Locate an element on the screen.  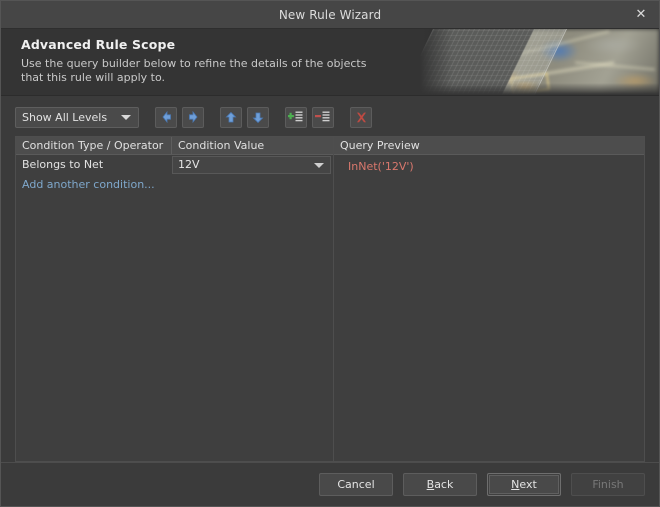
condition-type-cell: Belongs to Net is located at coordinates (94, 164).